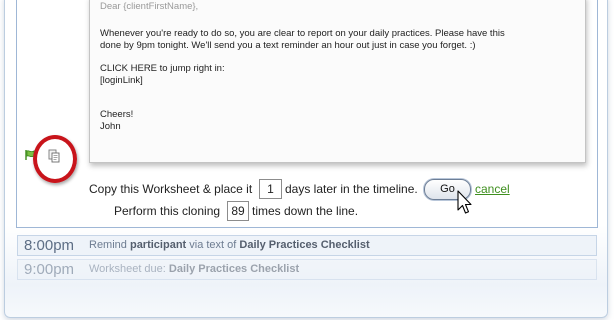 This screenshot has width=614, height=320. What do you see at coordinates (110, 126) in the screenshot?
I see `email-line: John` at bounding box center [110, 126].